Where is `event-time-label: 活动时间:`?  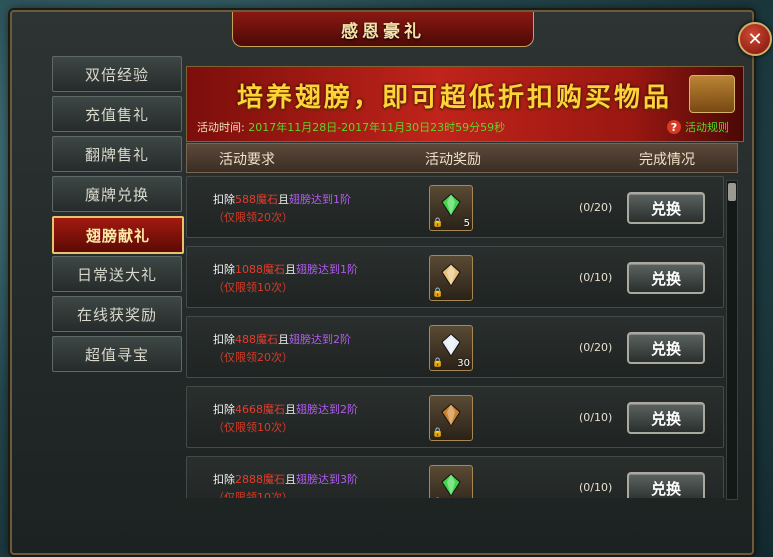 event-time-label: 活动时间: is located at coordinates (221, 127).